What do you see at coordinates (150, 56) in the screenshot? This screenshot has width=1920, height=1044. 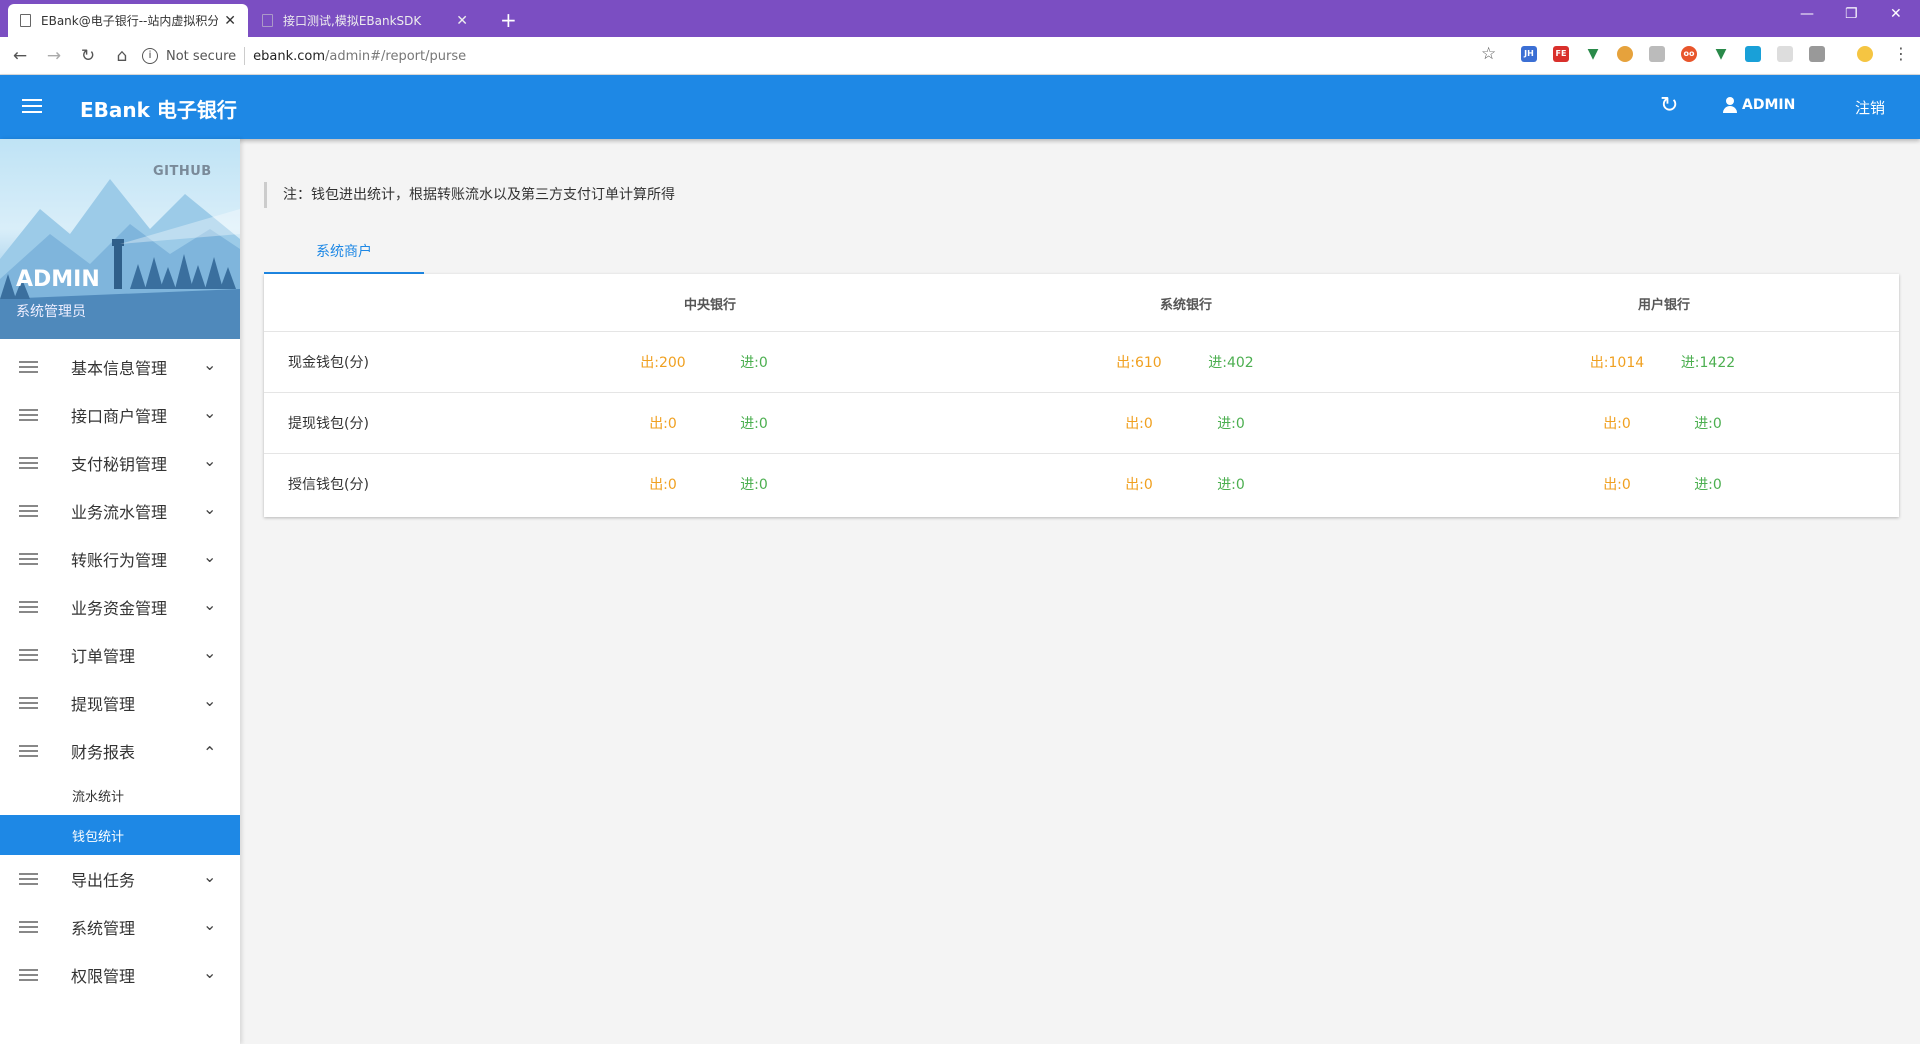 I see `info-icon: i` at bounding box center [150, 56].